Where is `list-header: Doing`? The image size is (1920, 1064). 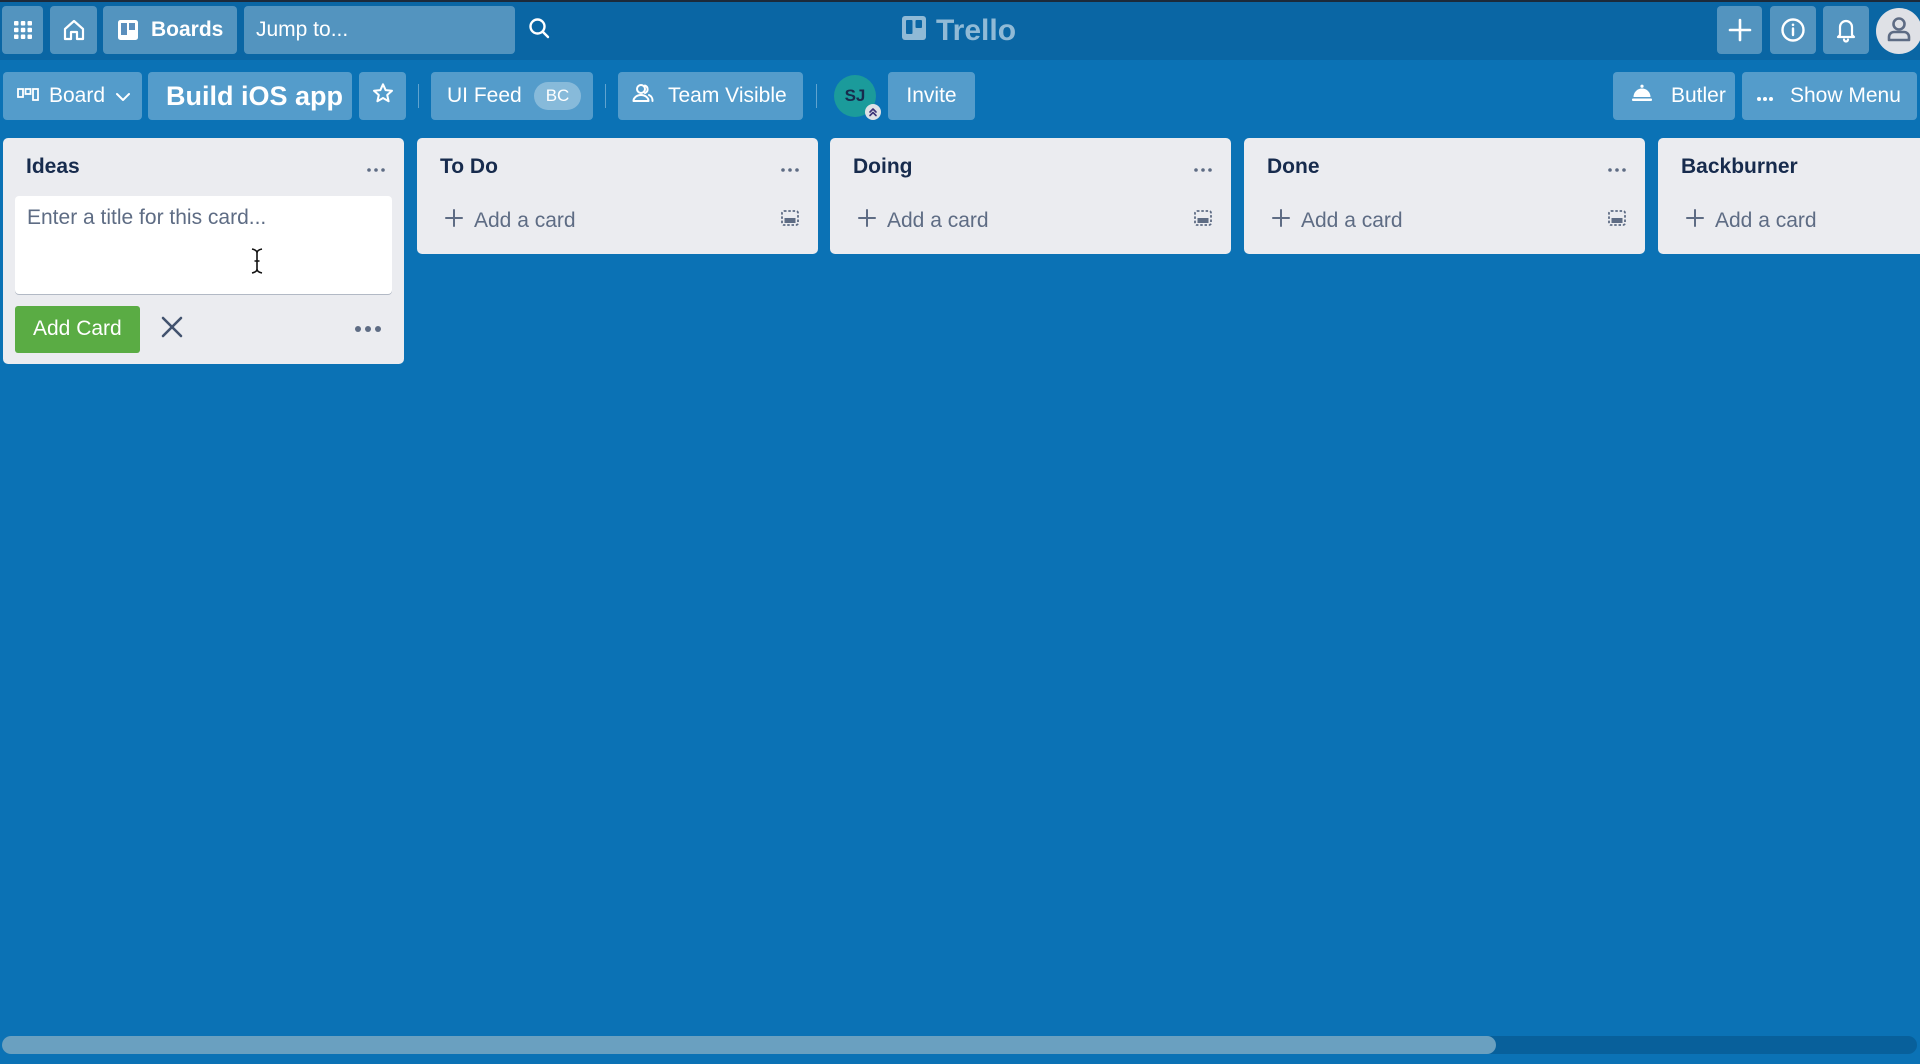
list-header: Doing is located at coordinates (1030, 167).